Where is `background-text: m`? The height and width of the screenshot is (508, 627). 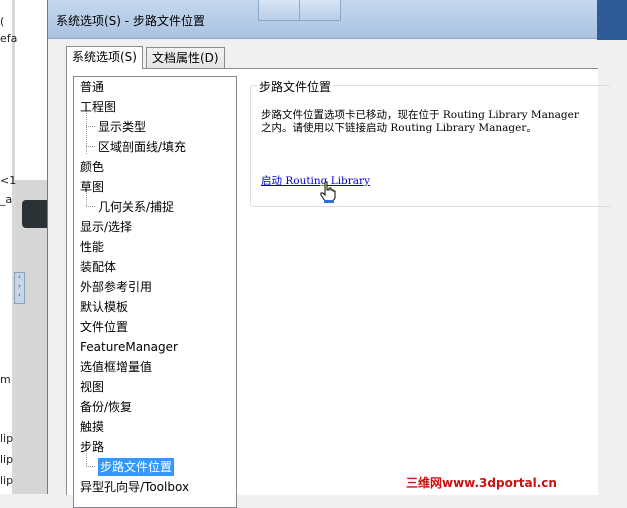 background-text: m is located at coordinates (5, 379).